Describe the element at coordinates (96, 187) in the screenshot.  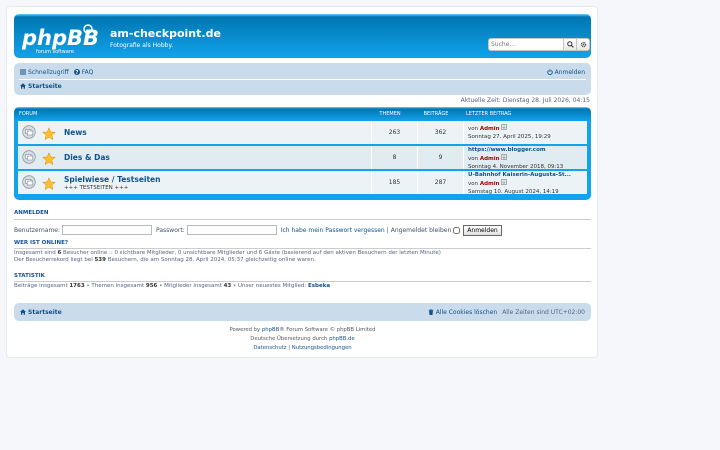
I see `forum-description: +++ TESTSEITEN +++` at that location.